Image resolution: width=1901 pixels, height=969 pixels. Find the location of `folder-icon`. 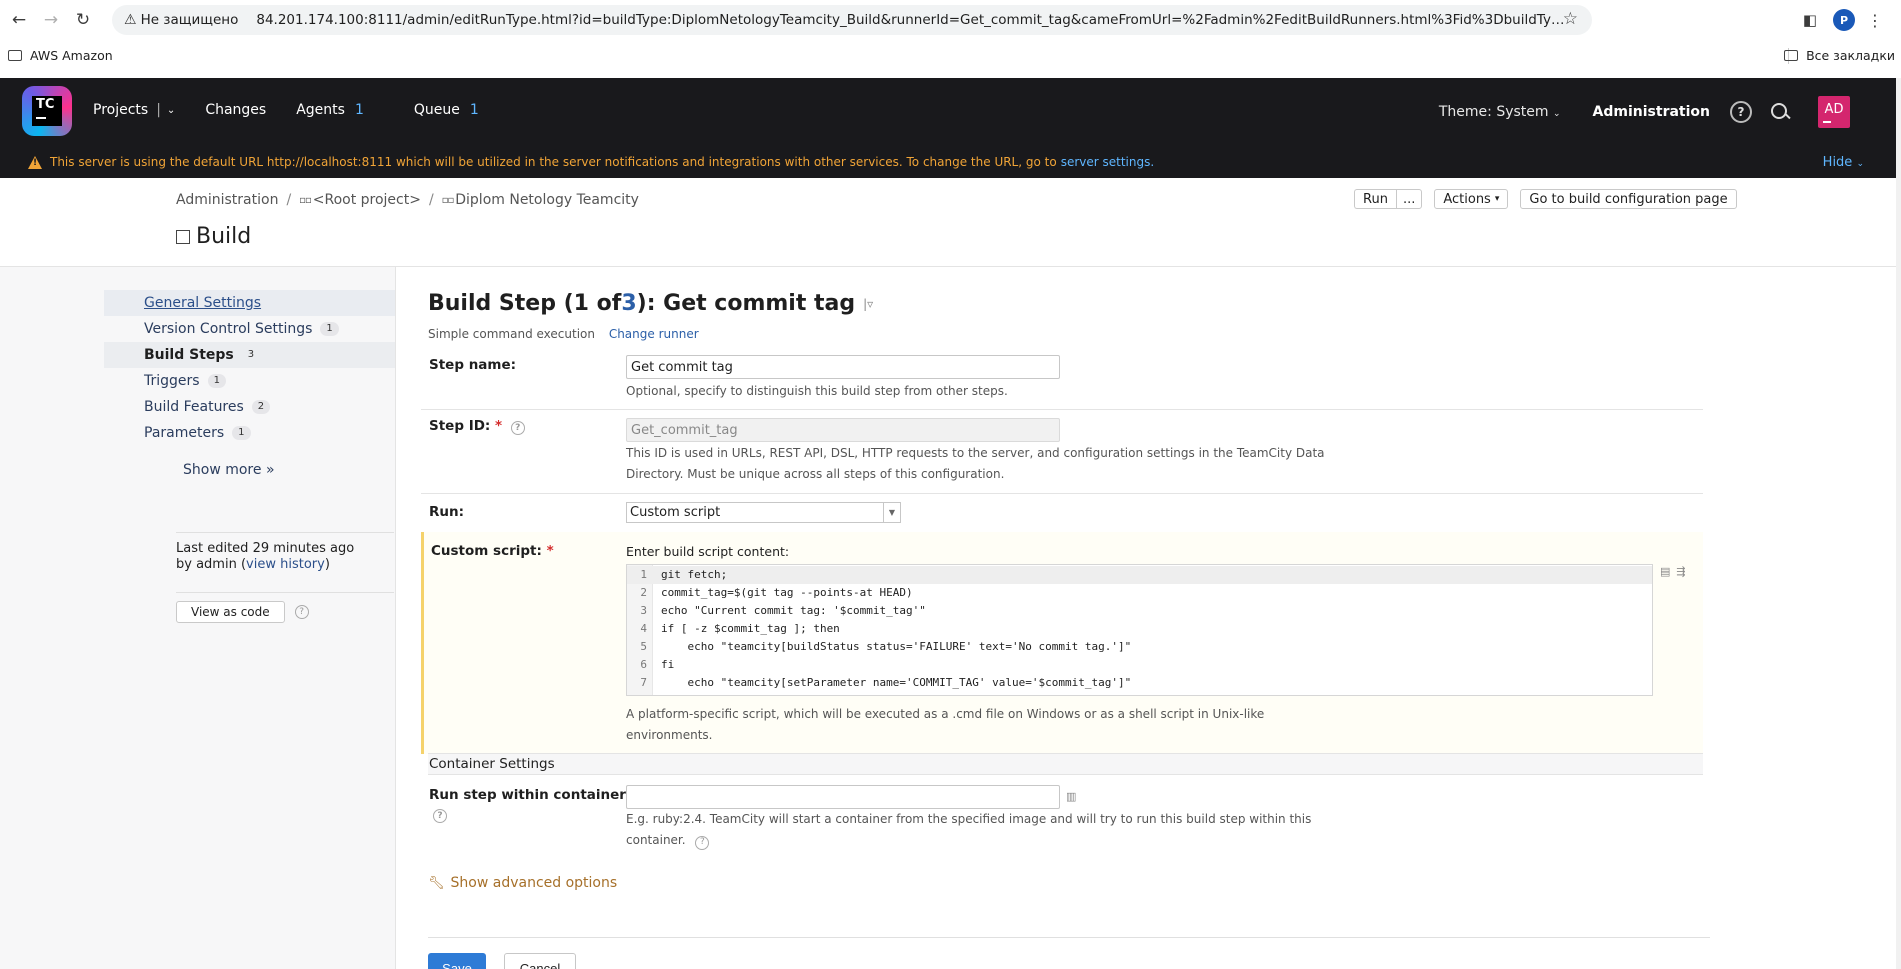

folder-icon is located at coordinates (15, 55).